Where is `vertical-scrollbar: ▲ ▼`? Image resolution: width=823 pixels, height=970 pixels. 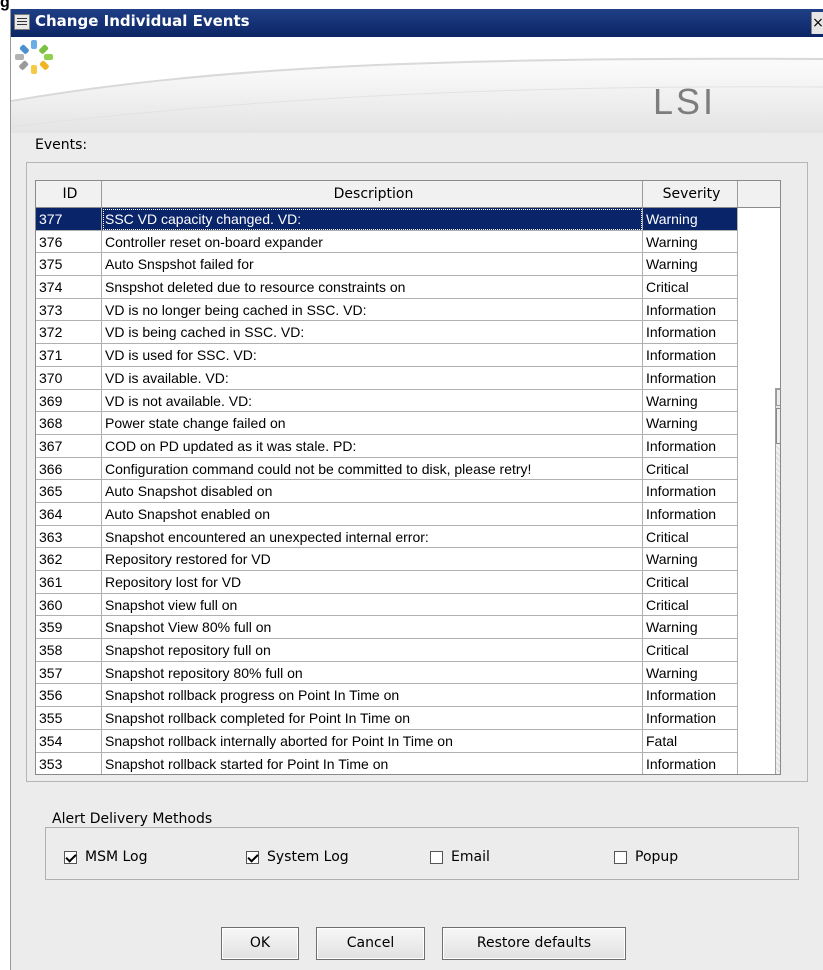
vertical-scrollbar: ▲ ▼ is located at coordinates (777, 581).